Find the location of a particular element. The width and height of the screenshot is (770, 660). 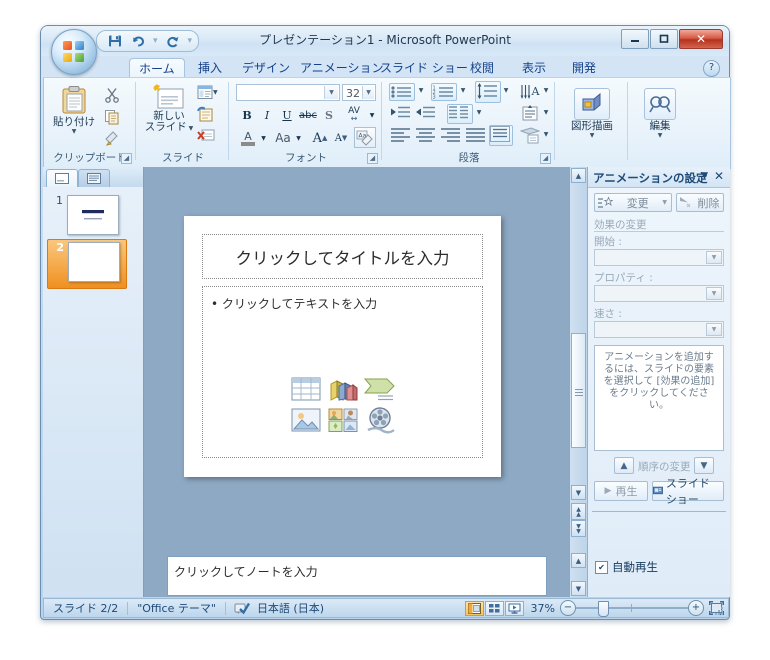

copy-button is located at coordinates (112, 119).